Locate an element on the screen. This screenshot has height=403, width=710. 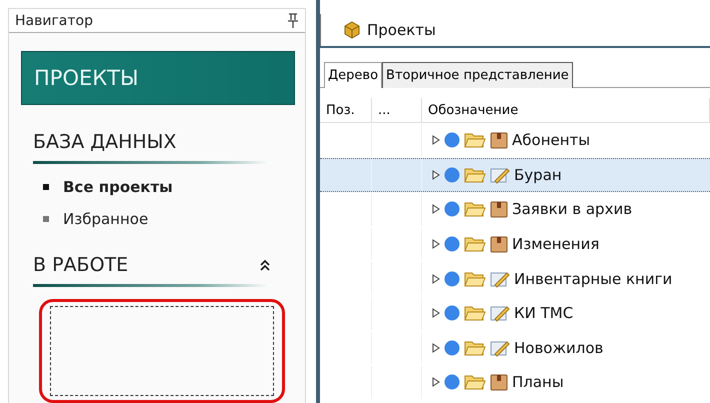
tree-row: Планы is located at coordinates (515, 382).